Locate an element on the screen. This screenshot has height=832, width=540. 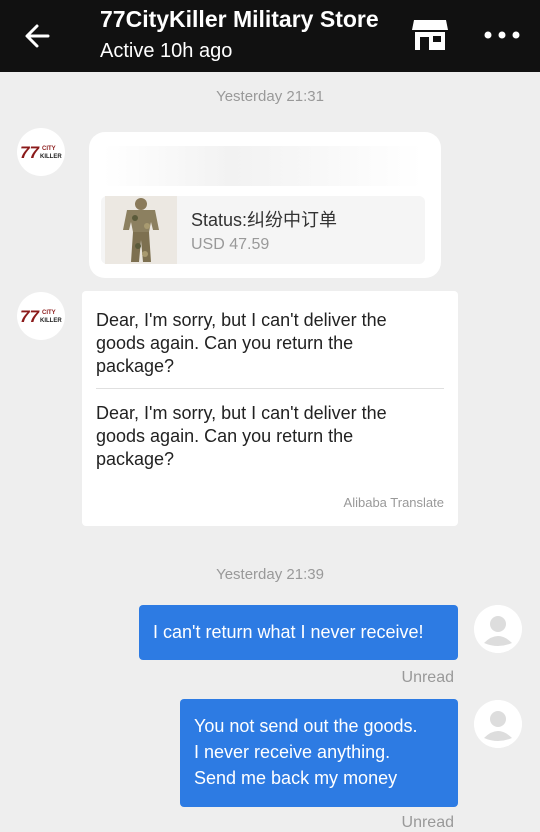
active-status: Active 10h ago is located at coordinates (166, 51).